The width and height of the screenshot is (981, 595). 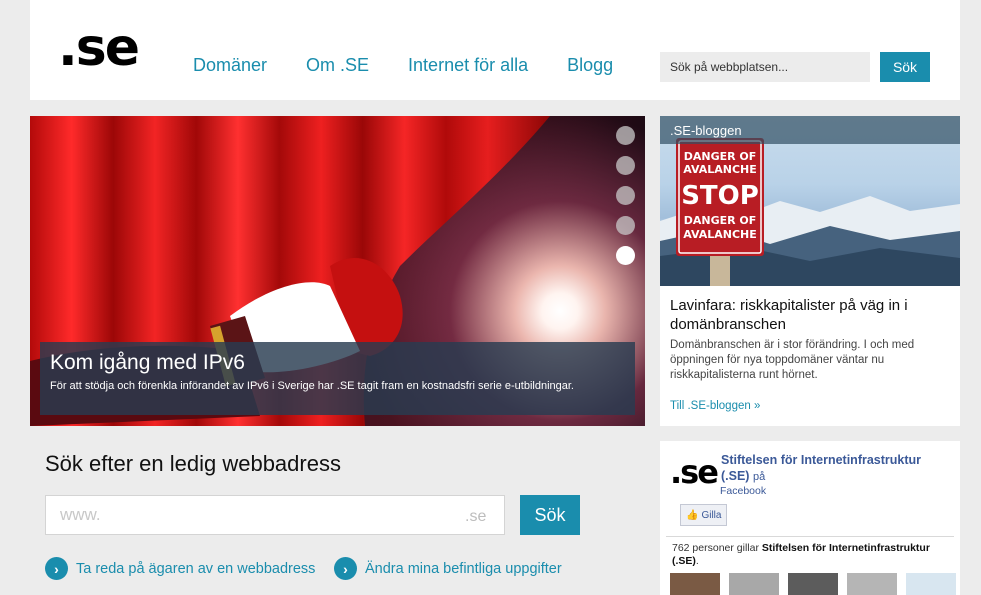 What do you see at coordinates (275, 515) in the screenshot?
I see `domain-search-input` at bounding box center [275, 515].